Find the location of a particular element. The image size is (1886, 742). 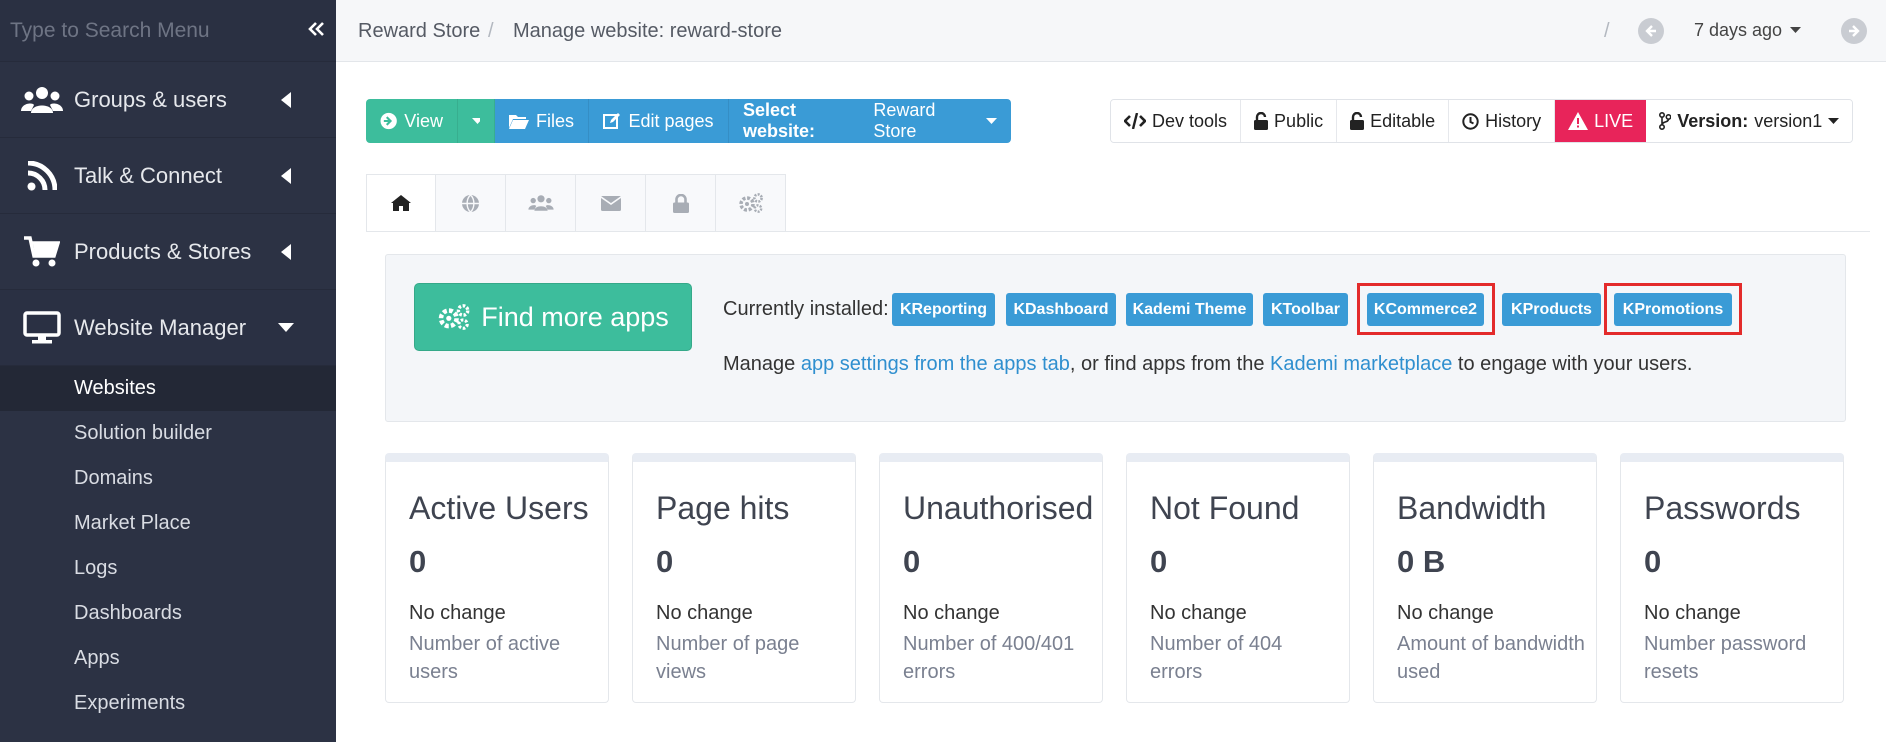

arrow-right-icon is located at coordinates (1854, 31).